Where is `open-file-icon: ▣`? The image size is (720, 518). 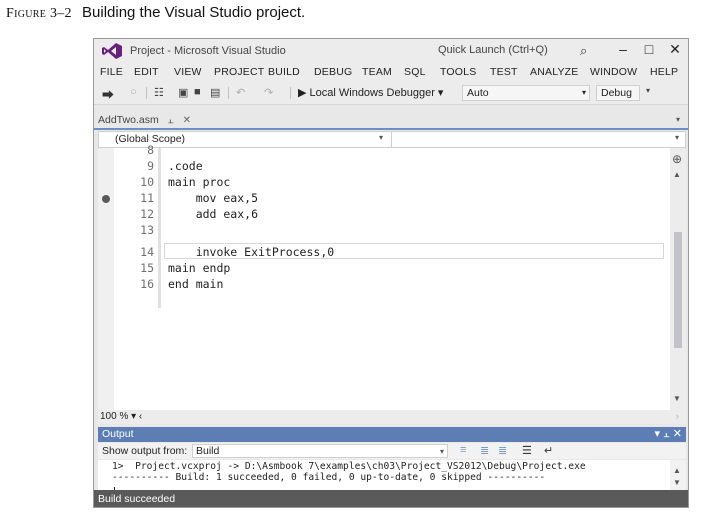
open-file-icon: ▣ is located at coordinates (183, 92).